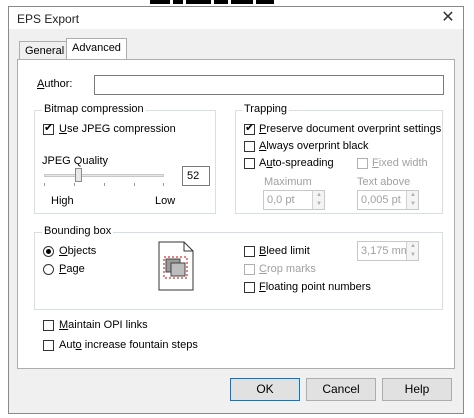 This screenshot has width=474, height=418. What do you see at coordinates (78, 175) in the screenshot?
I see `jpeg-quality-slider-thumb` at bounding box center [78, 175].